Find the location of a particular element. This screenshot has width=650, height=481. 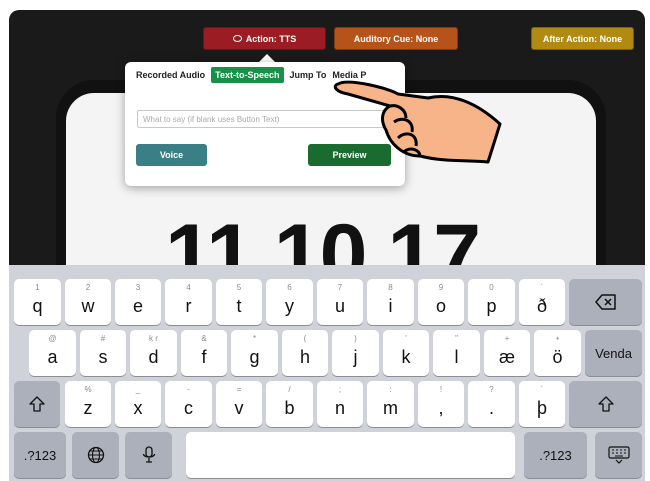

key-v: = v is located at coordinates (239, 404).